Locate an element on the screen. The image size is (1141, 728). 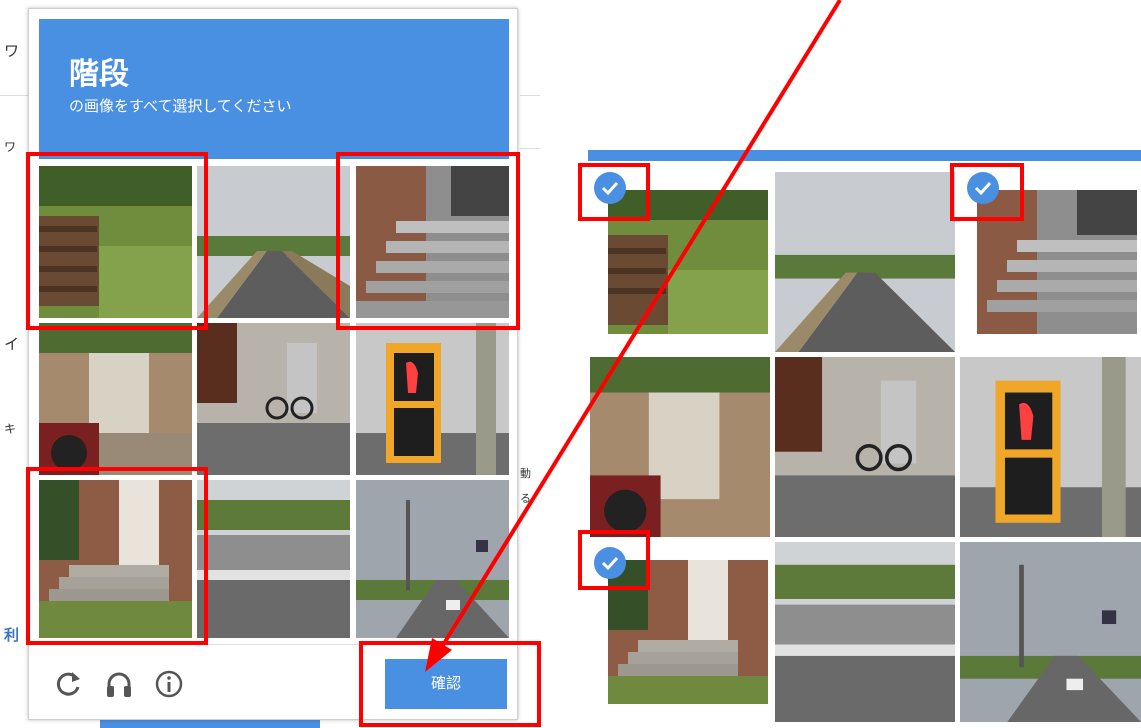
bg-link: 利 is located at coordinates (11, 634).